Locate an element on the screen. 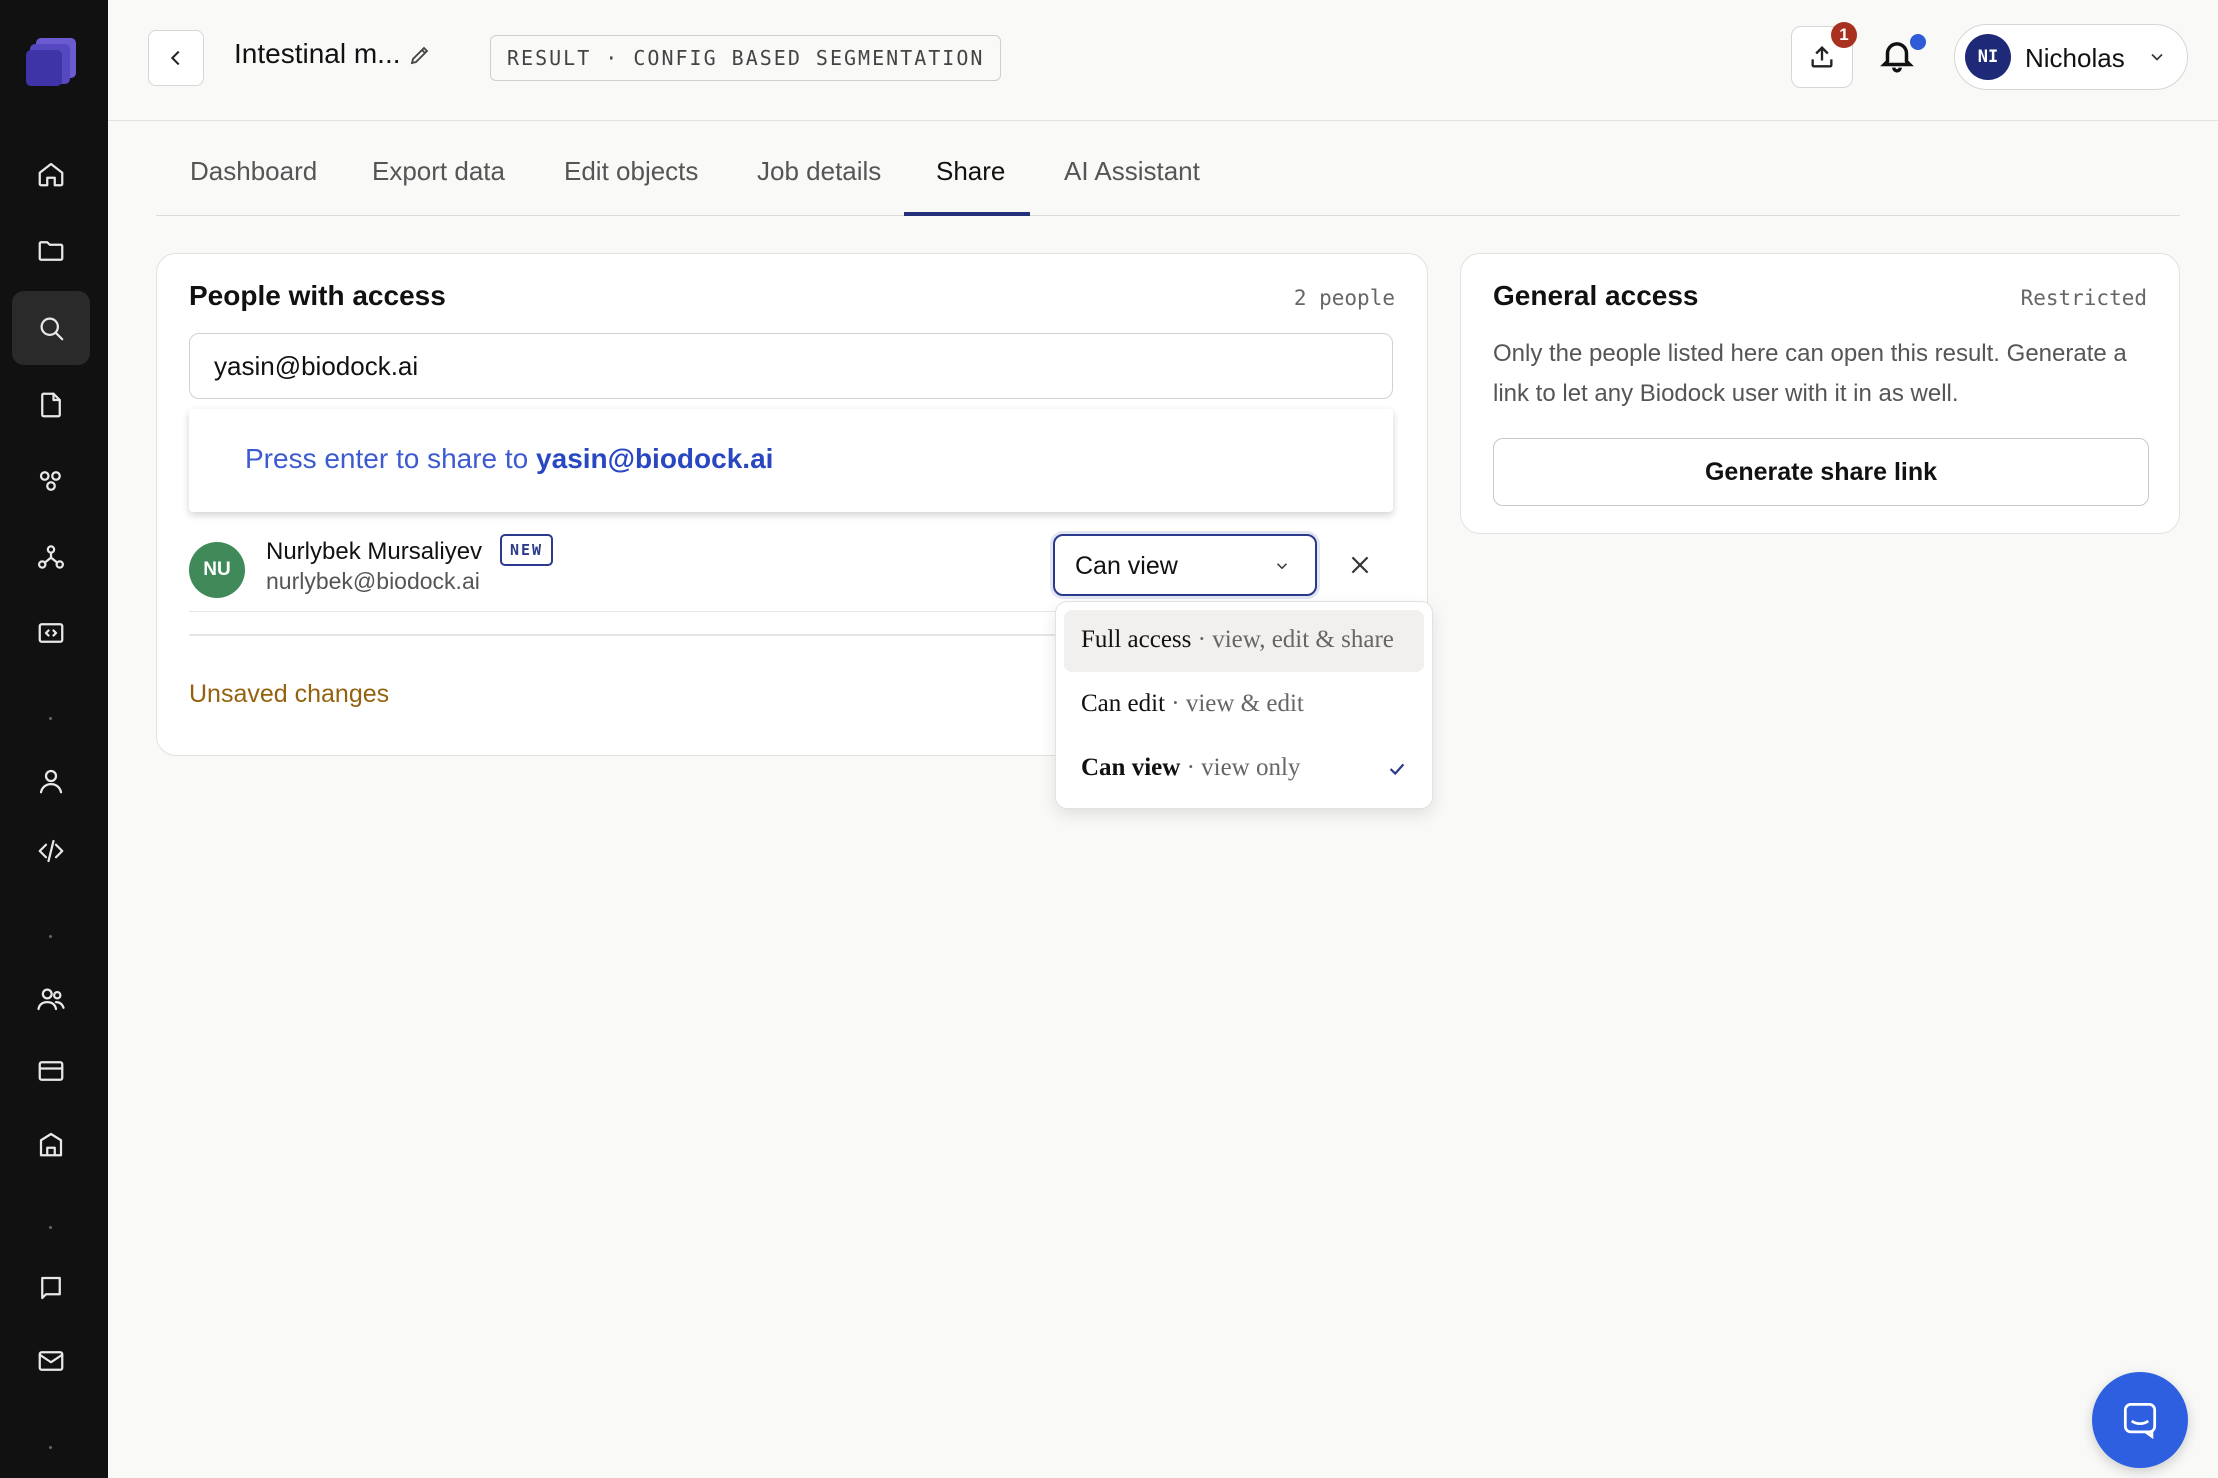 The width and height of the screenshot is (2218, 1478). sidebar-team is located at coordinates (51, 999).